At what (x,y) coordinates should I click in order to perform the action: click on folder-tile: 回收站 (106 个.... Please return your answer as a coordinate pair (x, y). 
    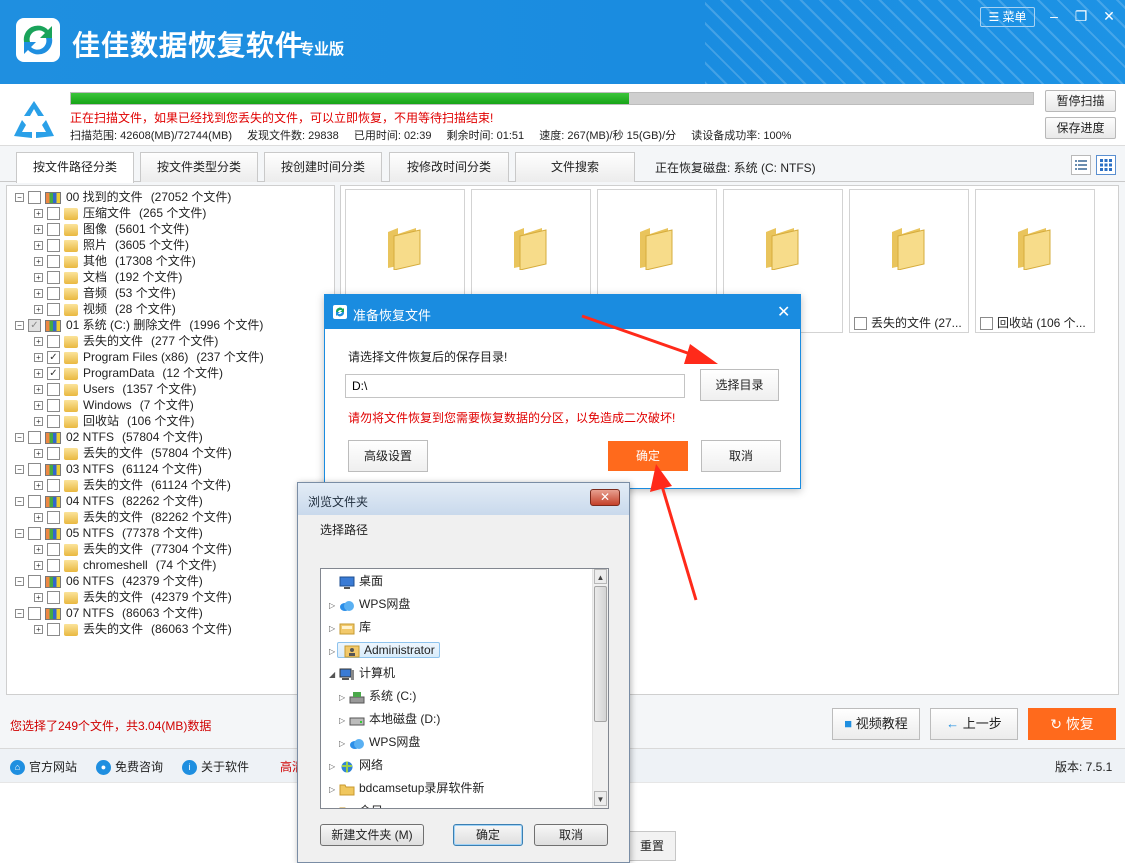
    Looking at the image, I should click on (1035, 261).